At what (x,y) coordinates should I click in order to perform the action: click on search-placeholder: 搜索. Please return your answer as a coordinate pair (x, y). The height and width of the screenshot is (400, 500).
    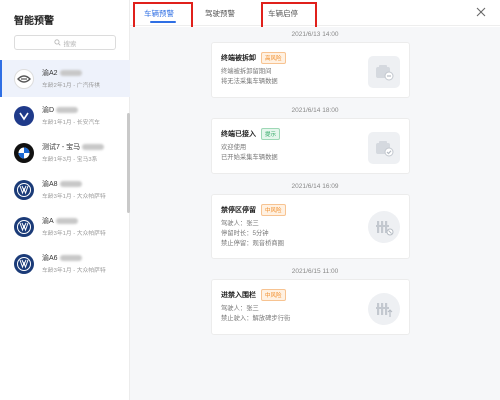
    Looking at the image, I should click on (70, 44).